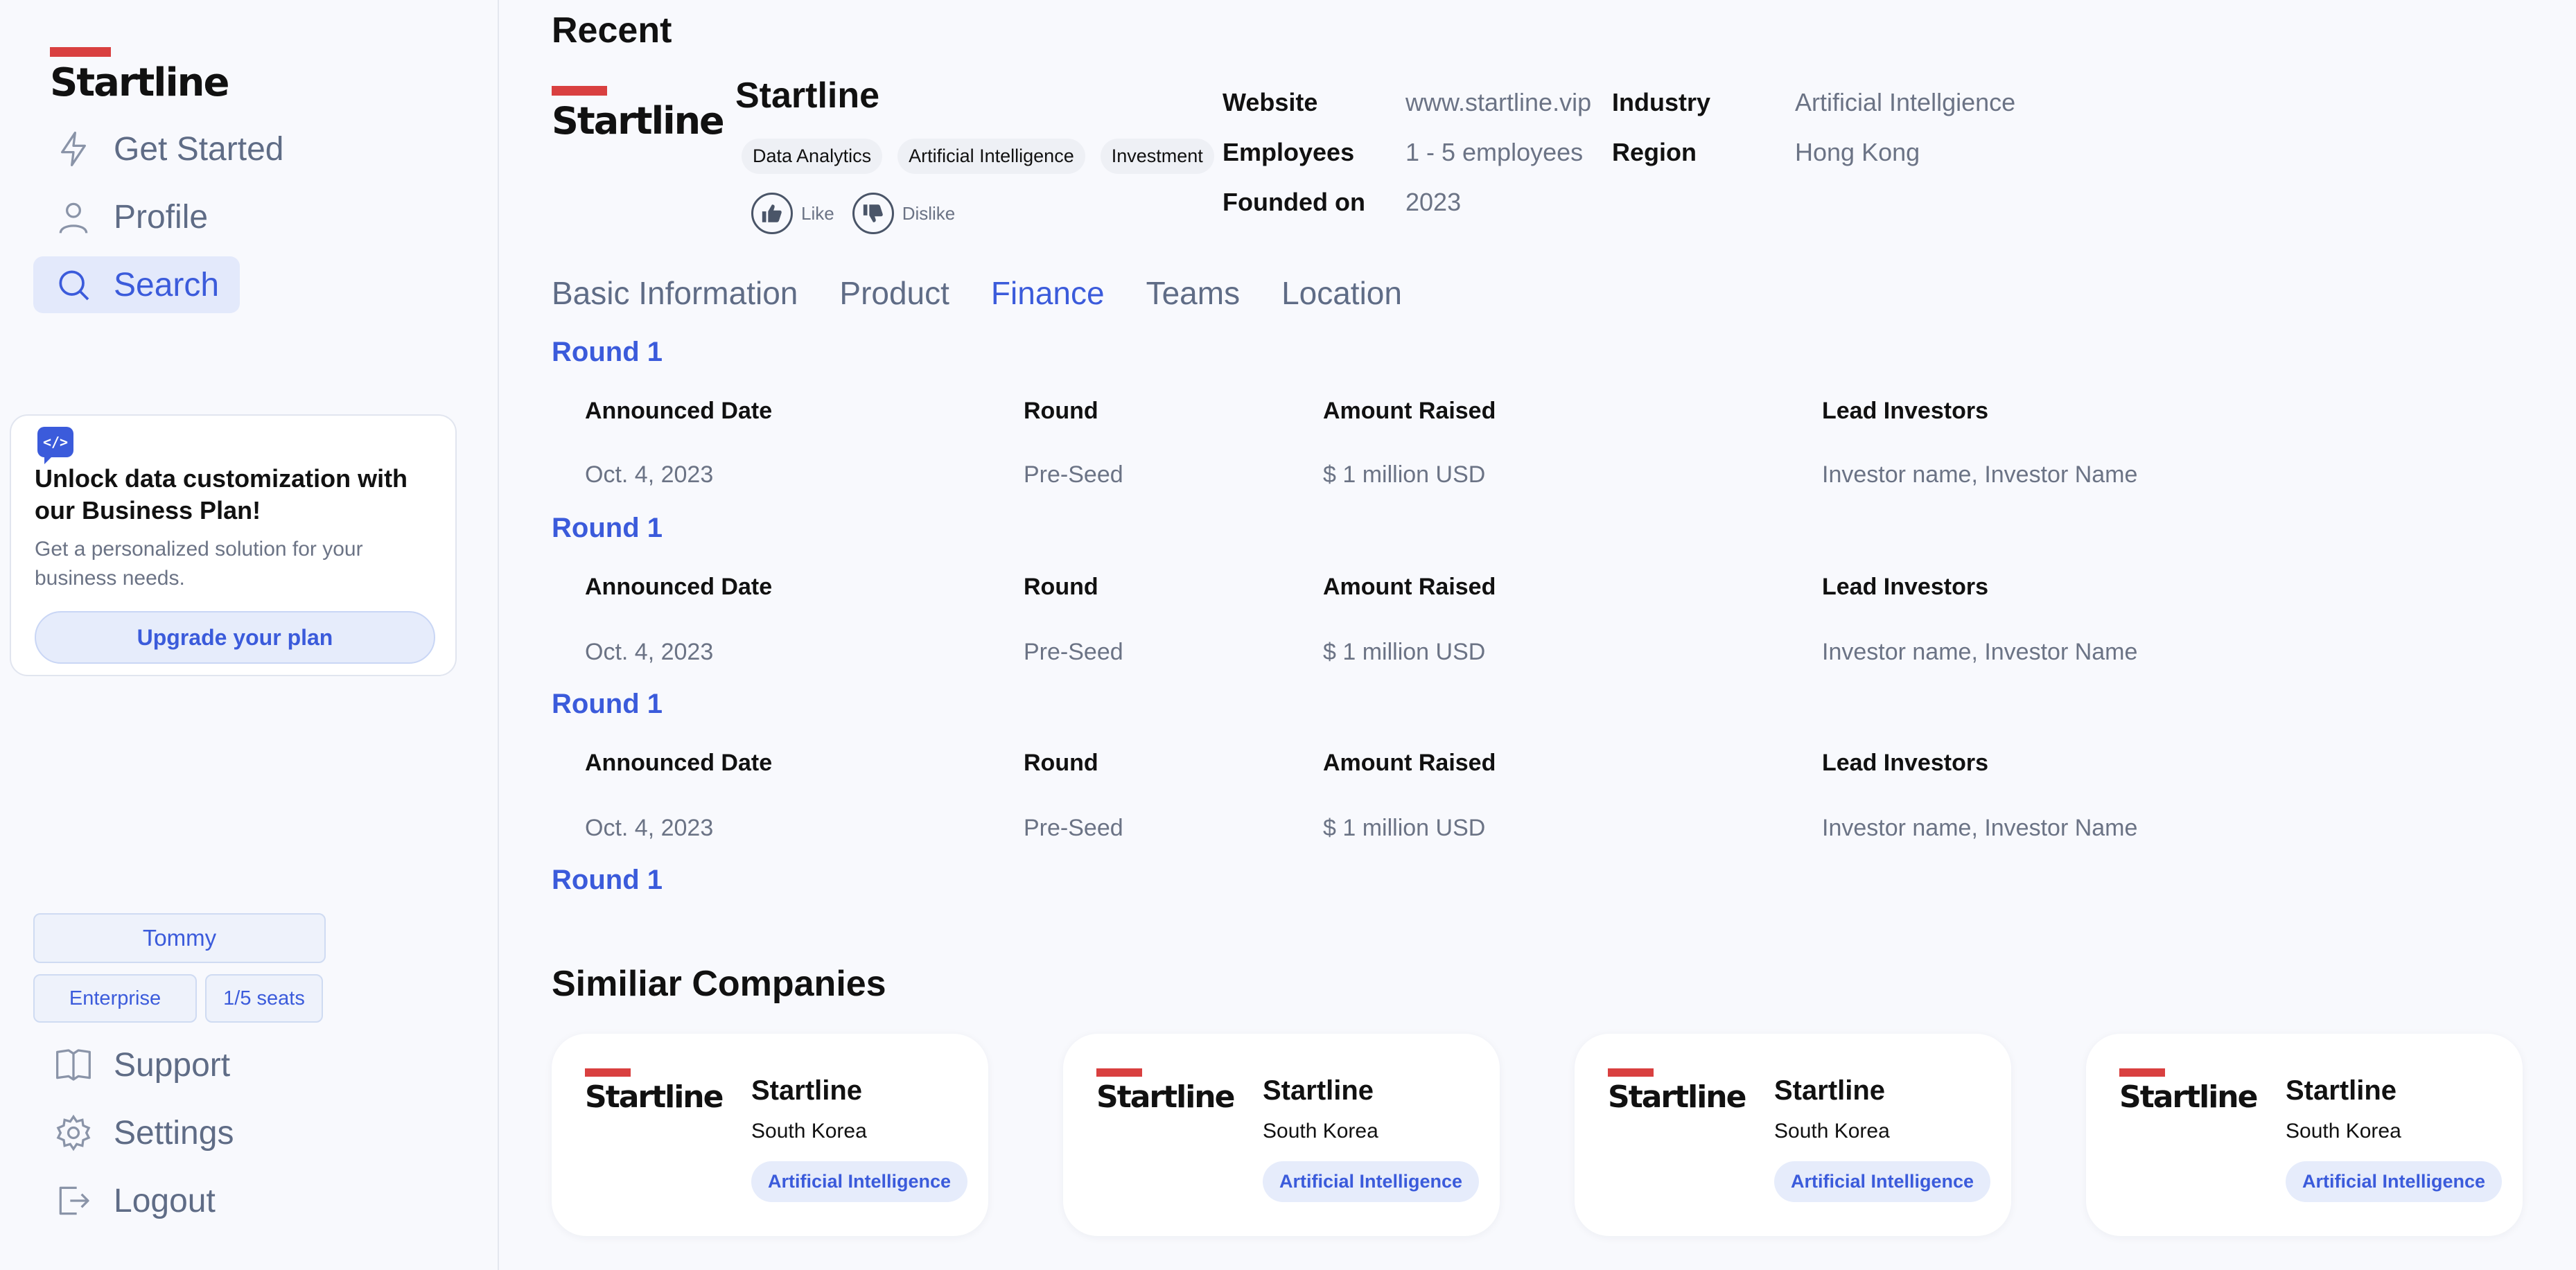 The height and width of the screenshot is (1270, 2576). I want to click on lightning-icon, so click(73, 149).